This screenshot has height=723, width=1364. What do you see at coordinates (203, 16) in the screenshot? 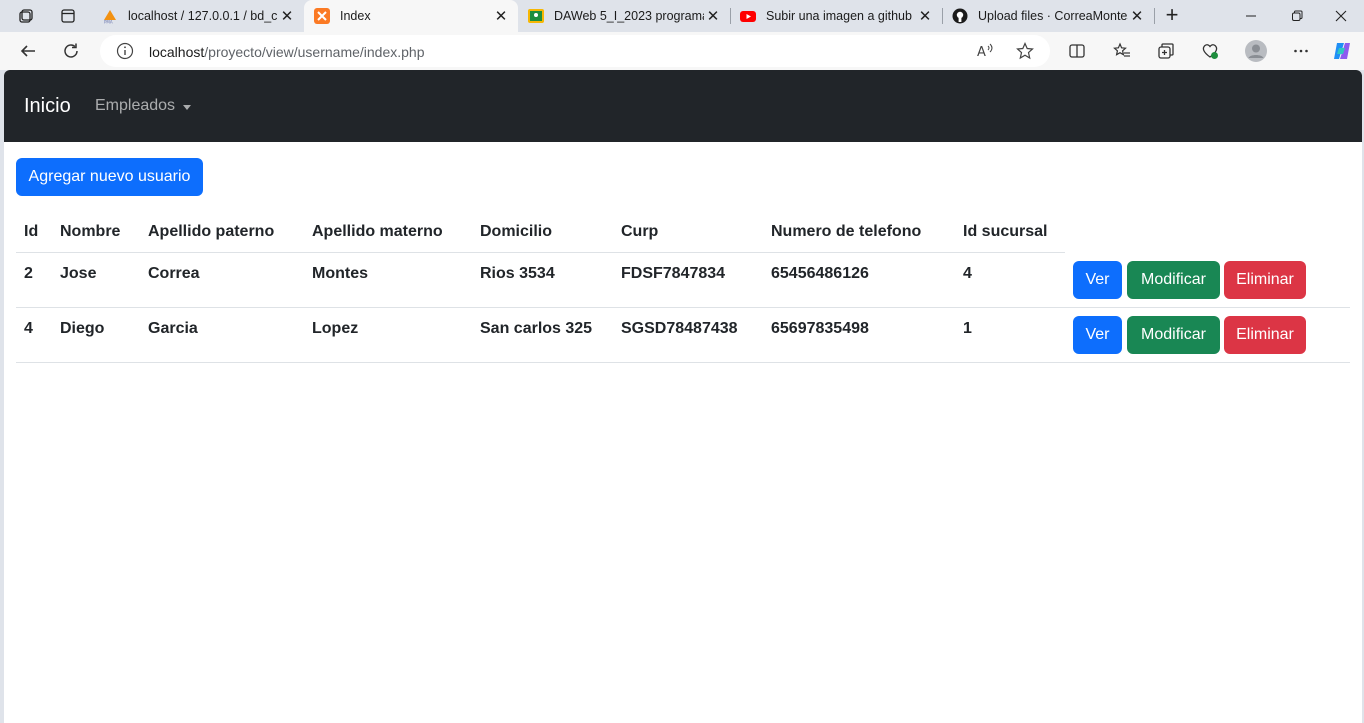
I see `tab-title: localhost / 127.0.0.1 / bd_crud` at bounding box center [203, 16].